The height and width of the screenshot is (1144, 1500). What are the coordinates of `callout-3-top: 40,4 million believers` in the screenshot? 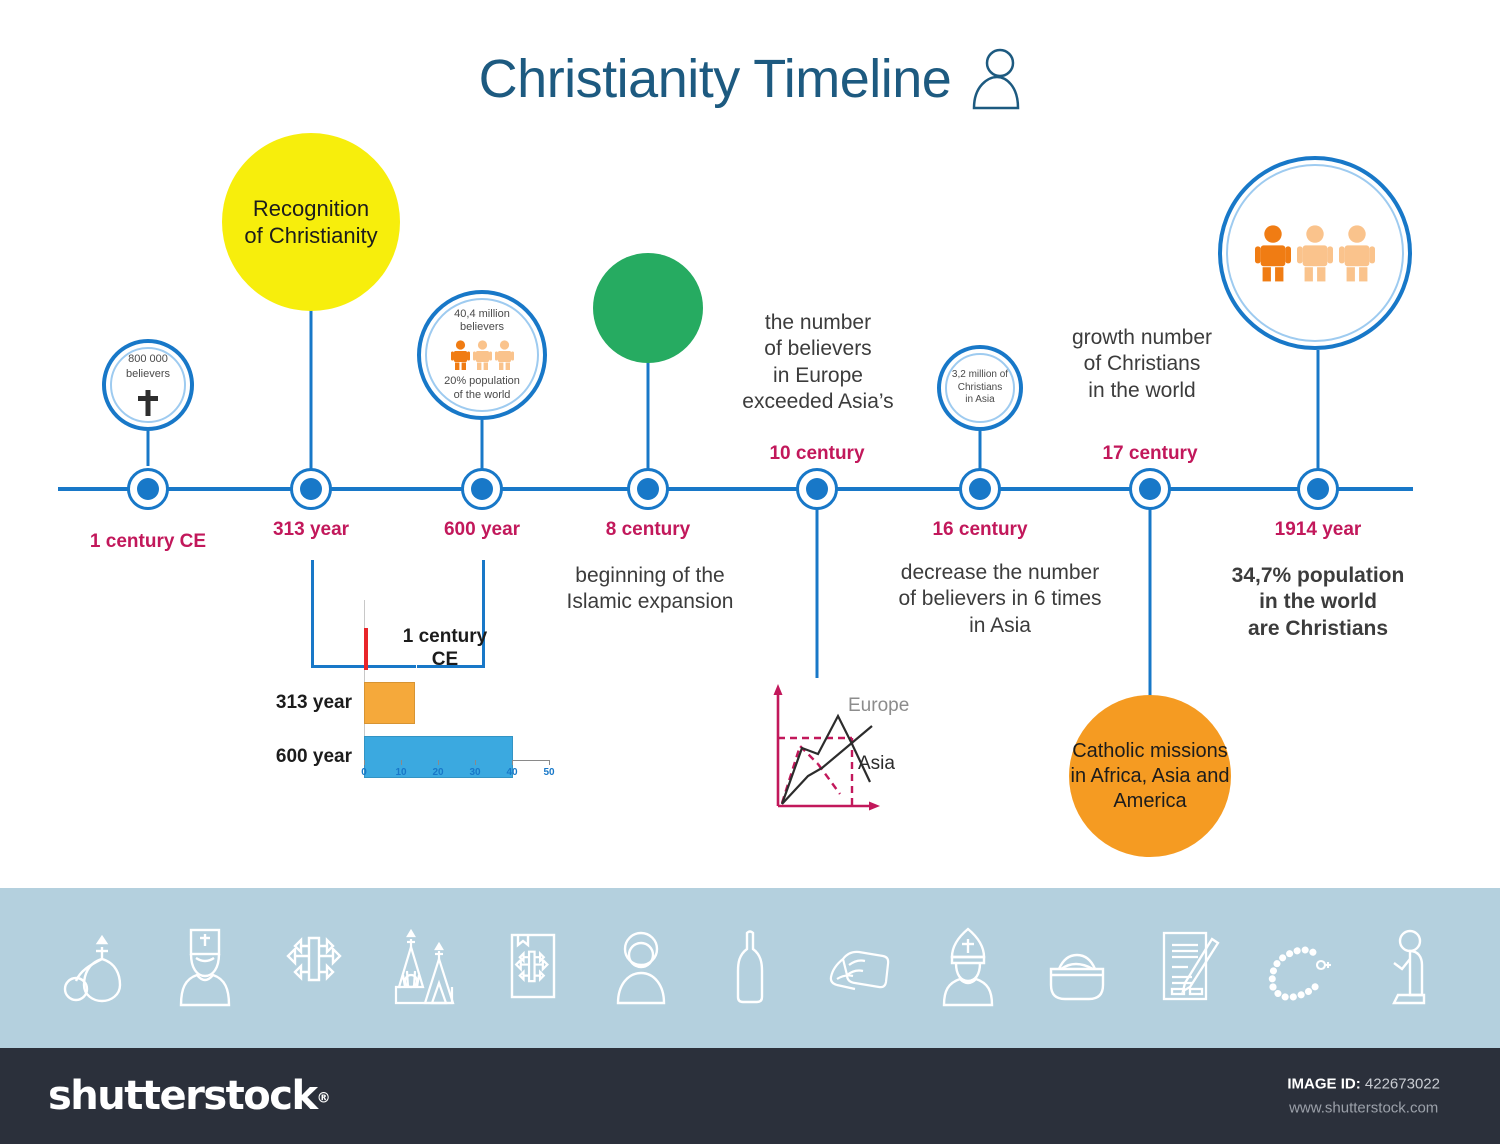 It's located at (482, 320).